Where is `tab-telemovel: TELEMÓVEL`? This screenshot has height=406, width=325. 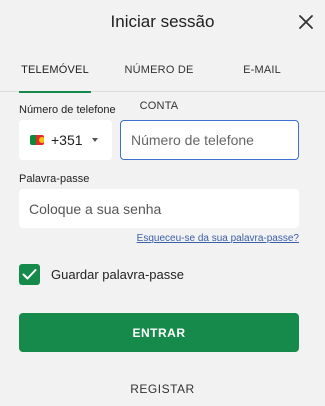
tab-telemovel: TELEMÓVEL is located at coordinates (55, 72).